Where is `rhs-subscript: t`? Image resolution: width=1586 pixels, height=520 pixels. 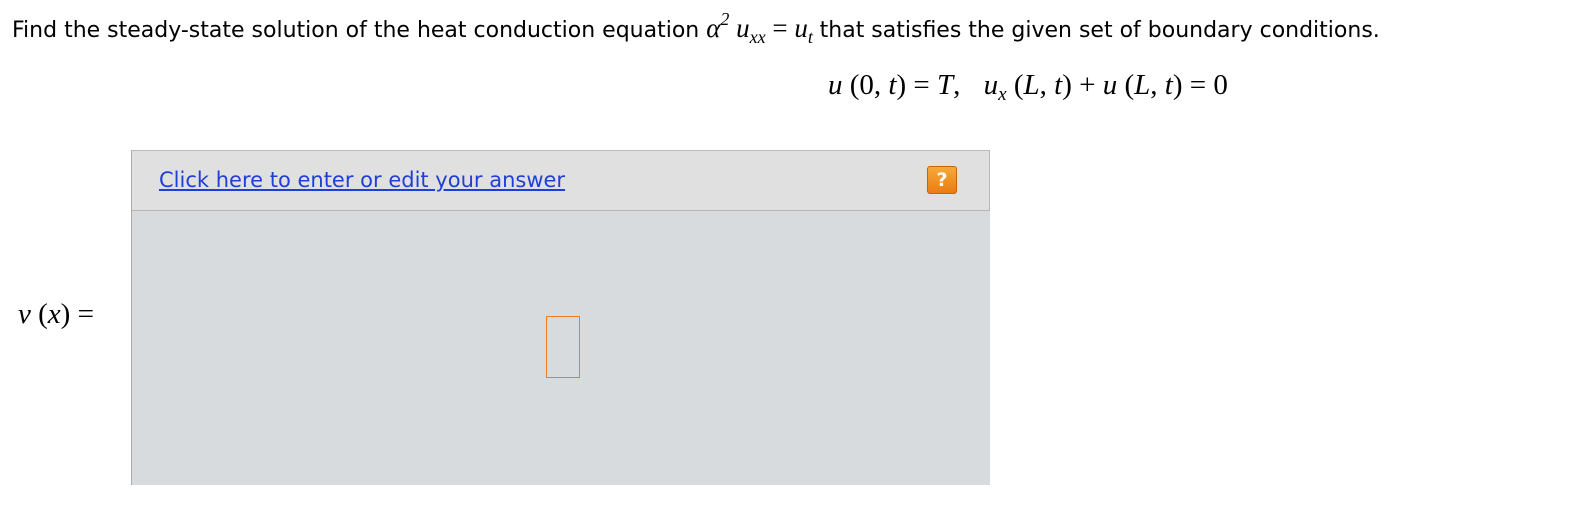
rhs-subscript: t is located at coordinates (810, 37).